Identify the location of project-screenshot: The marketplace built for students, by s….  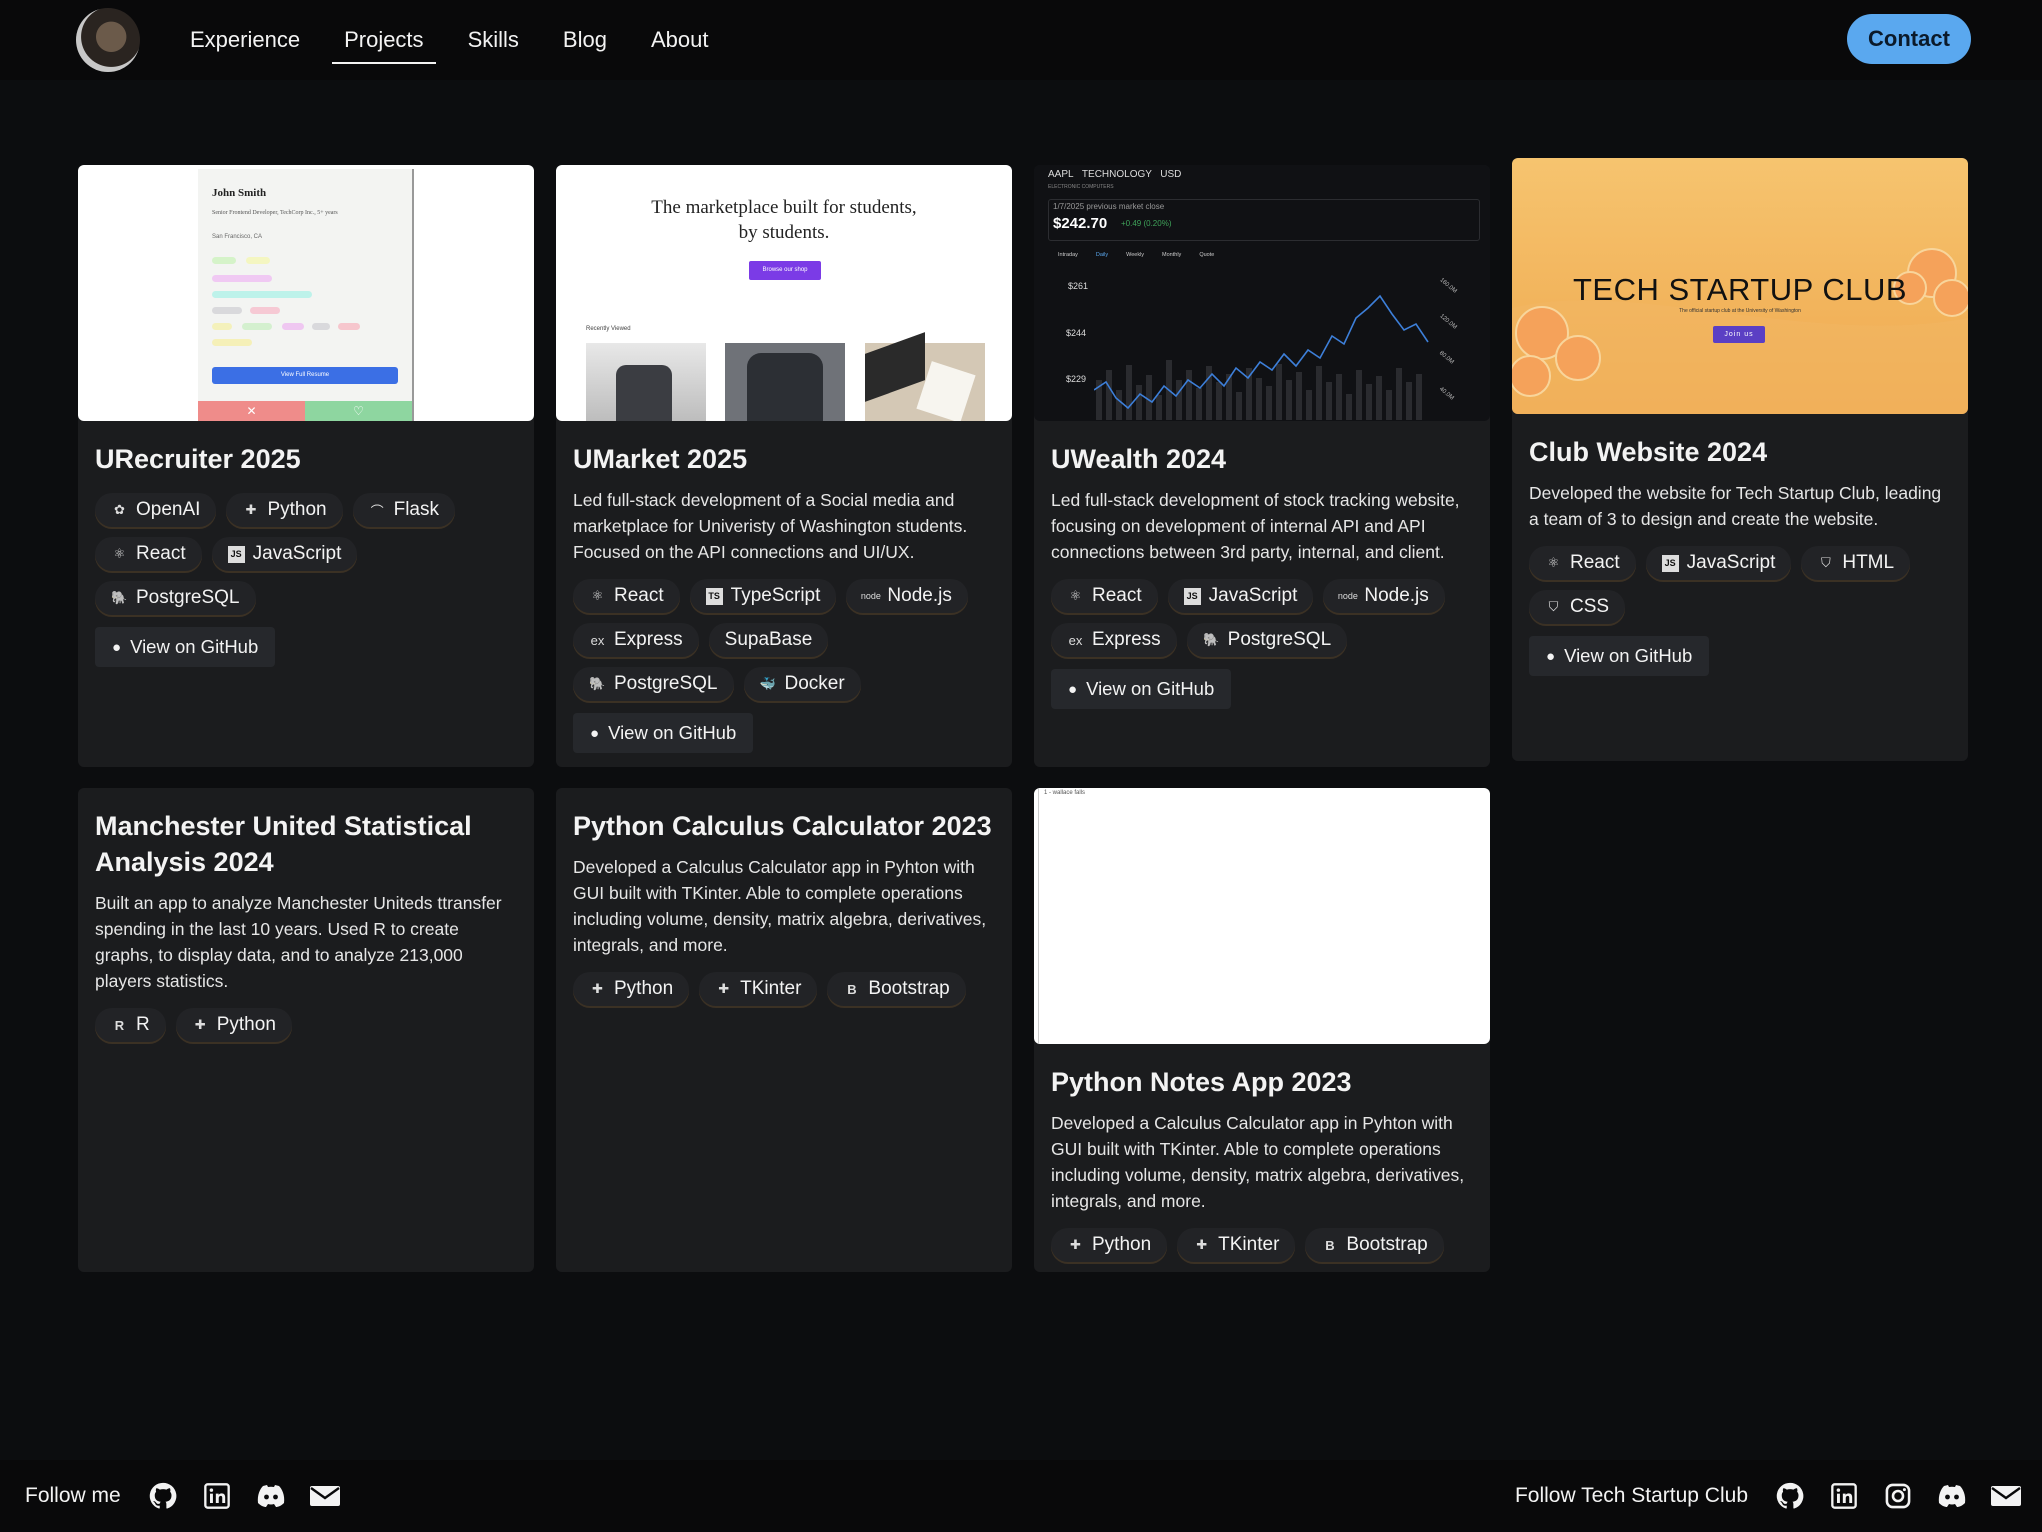
(784, 293).